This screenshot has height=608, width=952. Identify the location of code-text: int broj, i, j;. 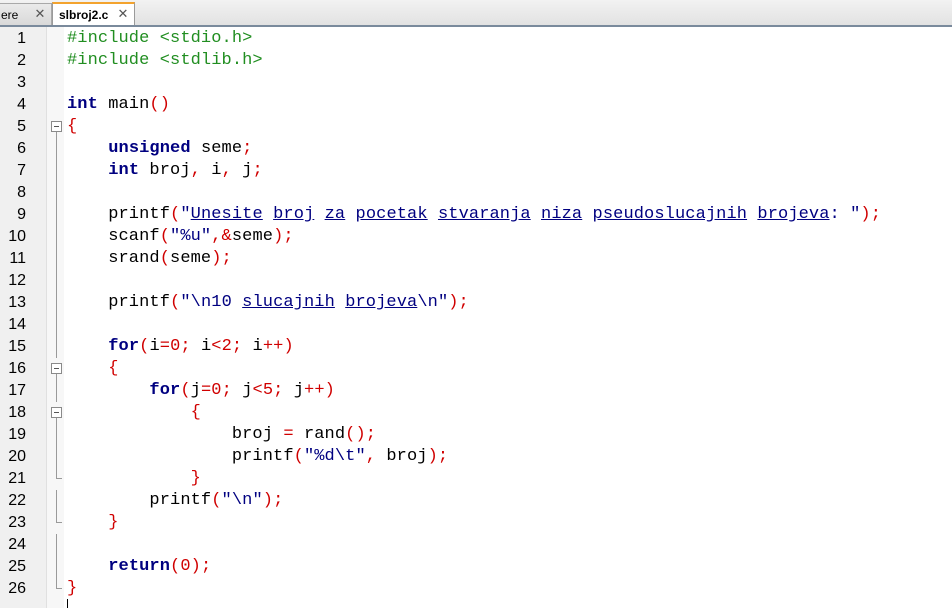
(165, 171).